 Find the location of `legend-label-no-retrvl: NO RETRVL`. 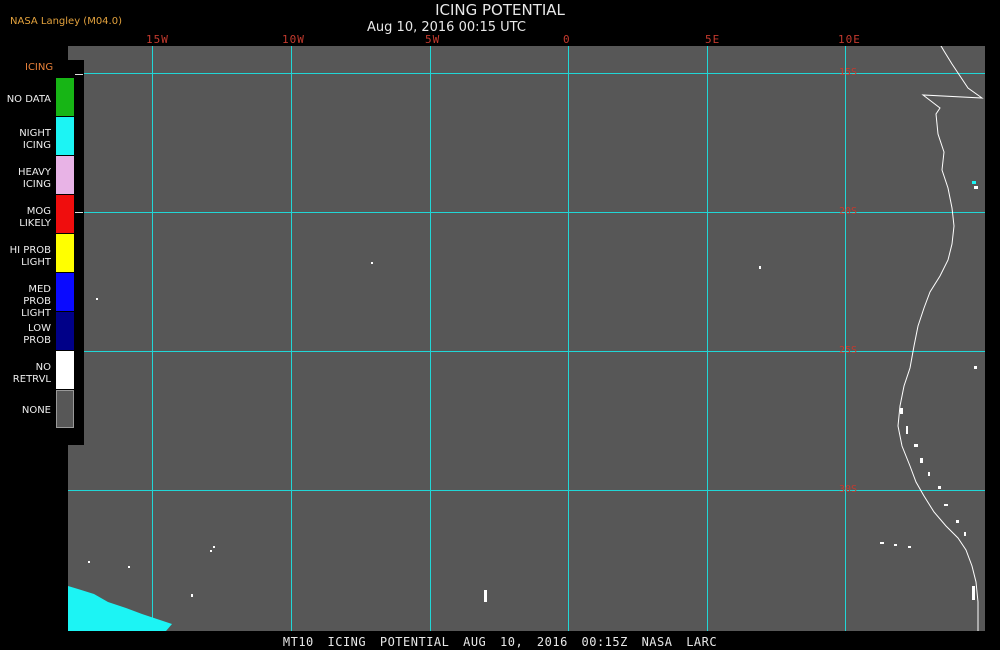

legend-label-no-retrvl: NO RETRVL is located at coordinates (31, 373).